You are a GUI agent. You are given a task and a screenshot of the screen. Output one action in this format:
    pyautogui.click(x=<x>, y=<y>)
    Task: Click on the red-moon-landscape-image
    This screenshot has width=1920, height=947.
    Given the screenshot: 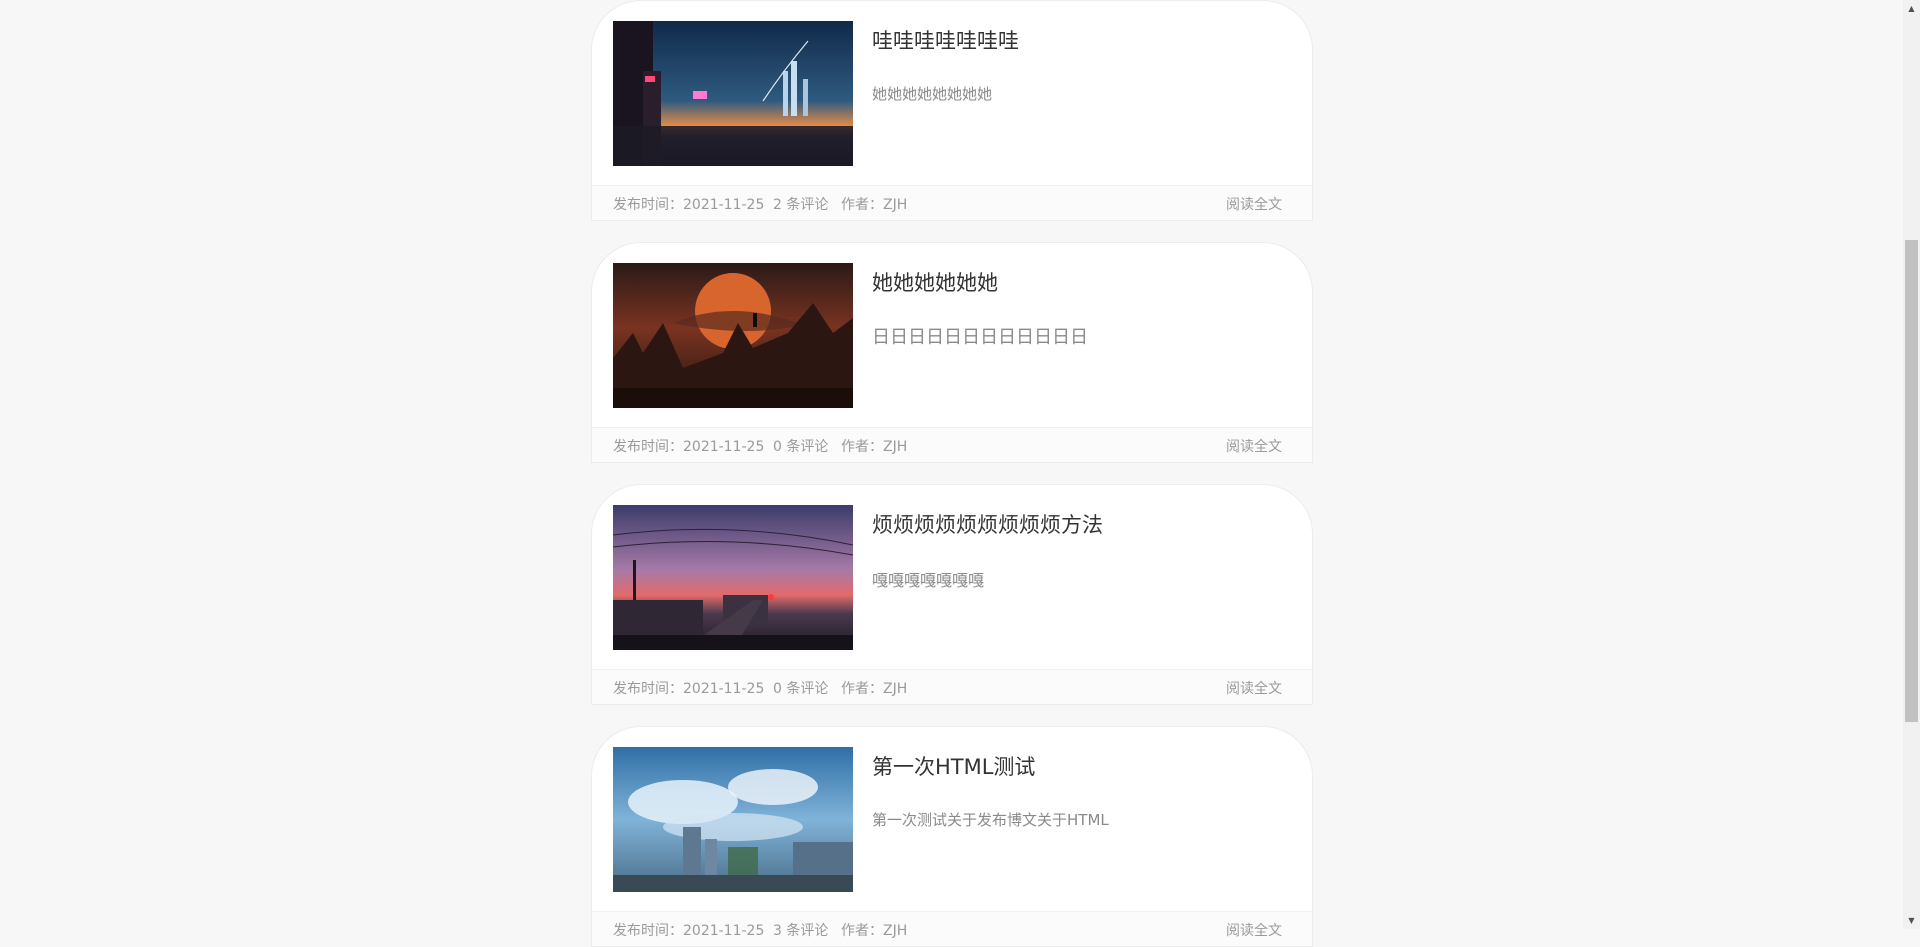 What is the action you would take?
    pyautogui.click(x=733, y=335)
    